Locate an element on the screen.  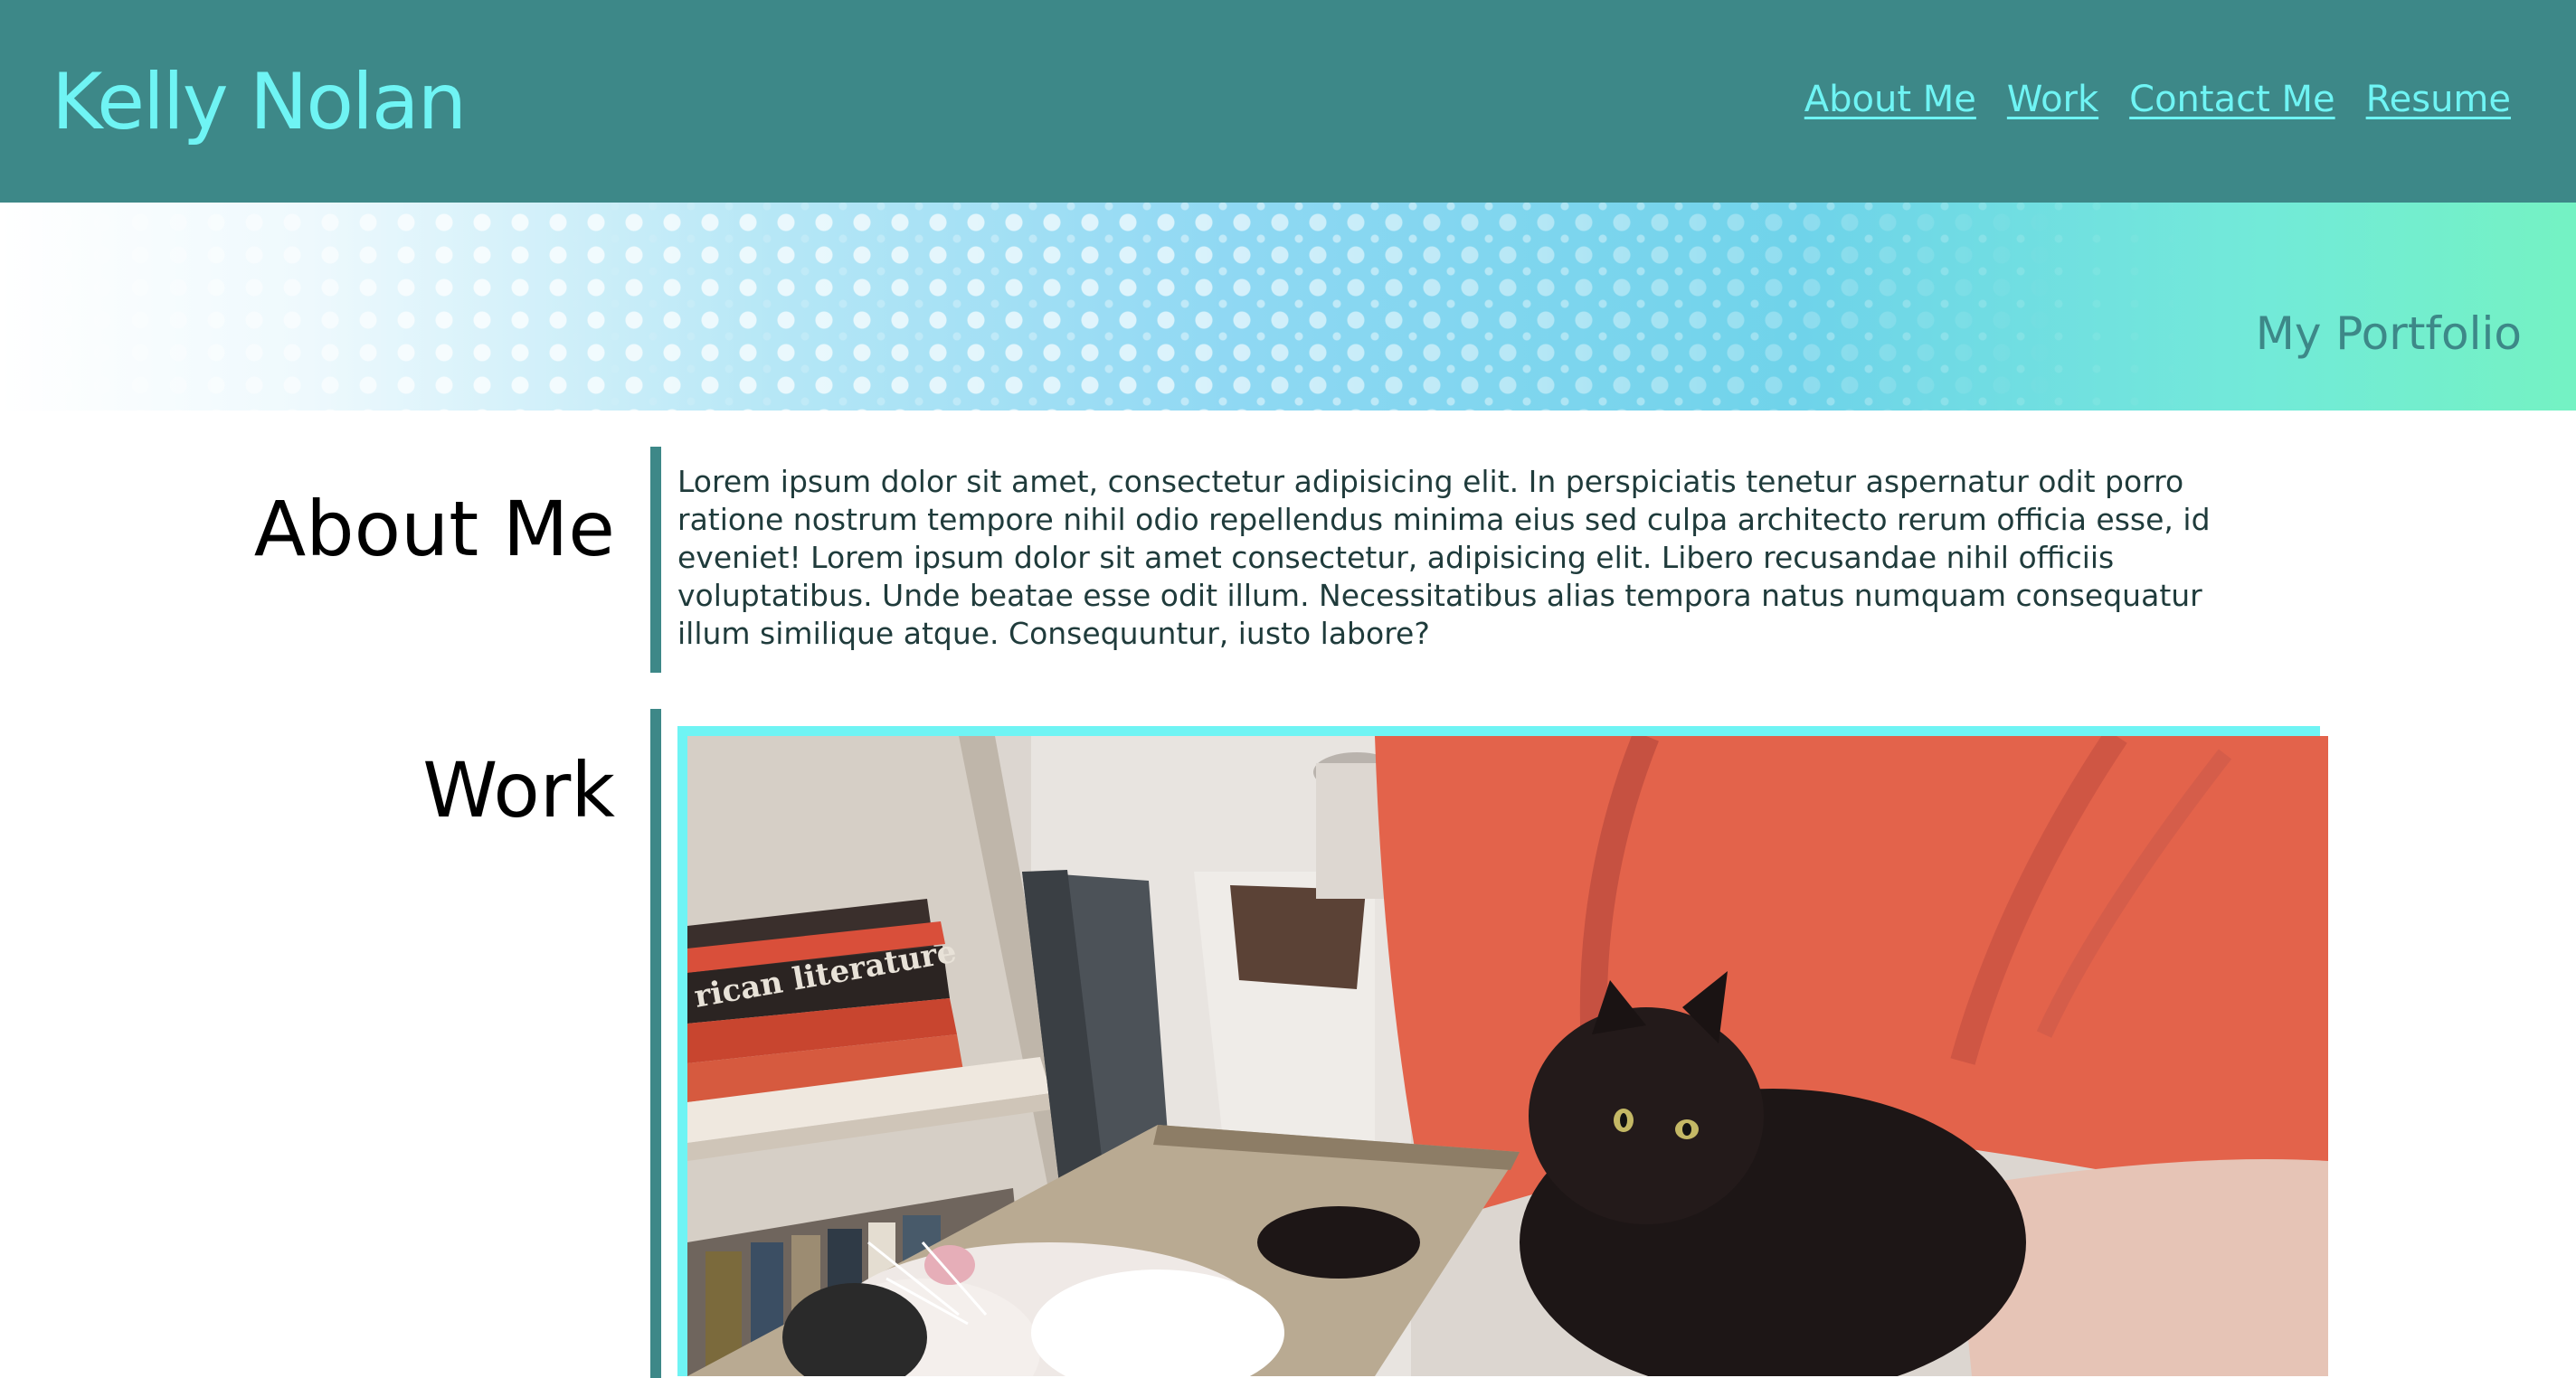
nav-link-about-me: About Me is located at coordinates (1890, 99).